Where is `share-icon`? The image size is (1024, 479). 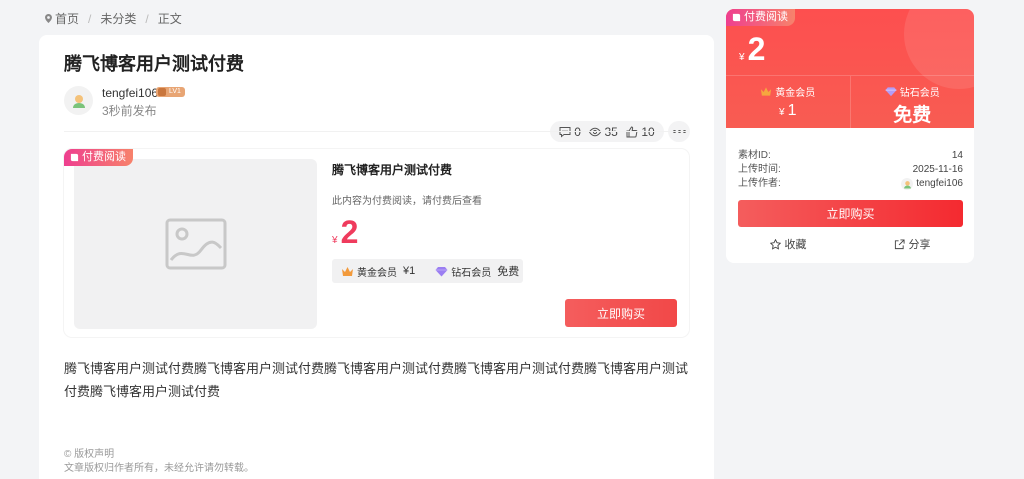 share-icon is located at coordinates (899, 243).